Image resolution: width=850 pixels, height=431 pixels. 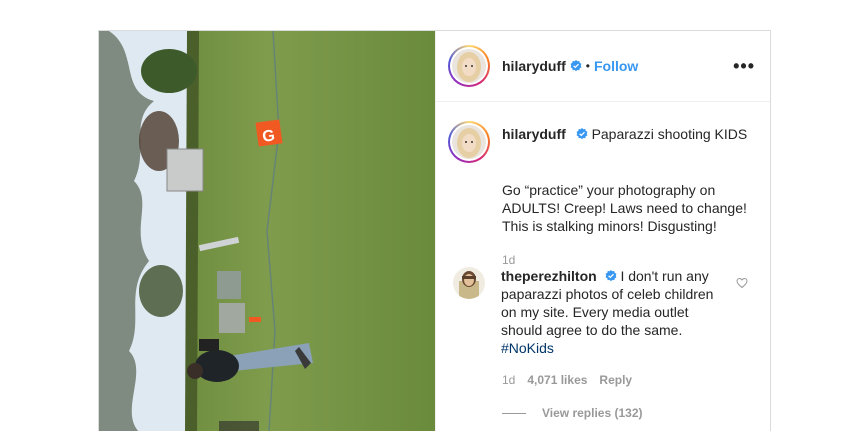 What do you see at coordinates (630, 260) in the screenshot?
I see `caption-timestamp: 1d` at bounding box center [630, 260].